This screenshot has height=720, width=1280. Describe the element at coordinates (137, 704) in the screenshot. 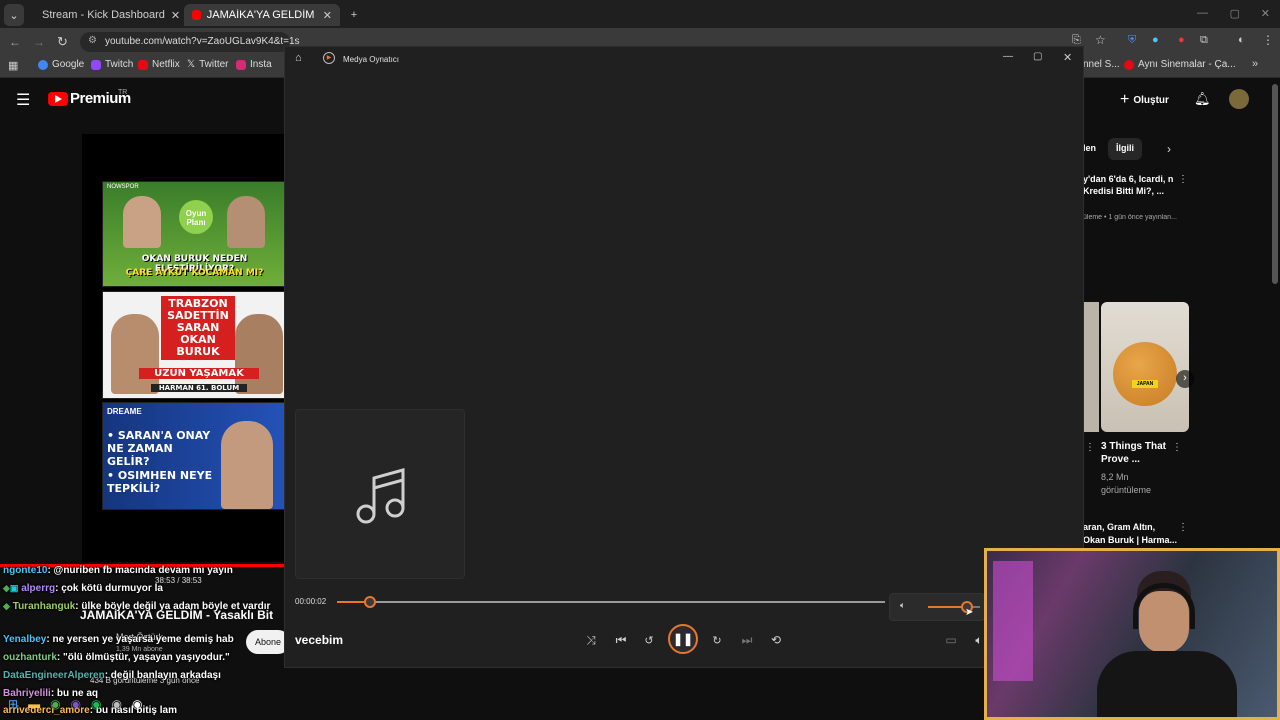

I see `media-player-taskbar-icon: ◉` at that location.